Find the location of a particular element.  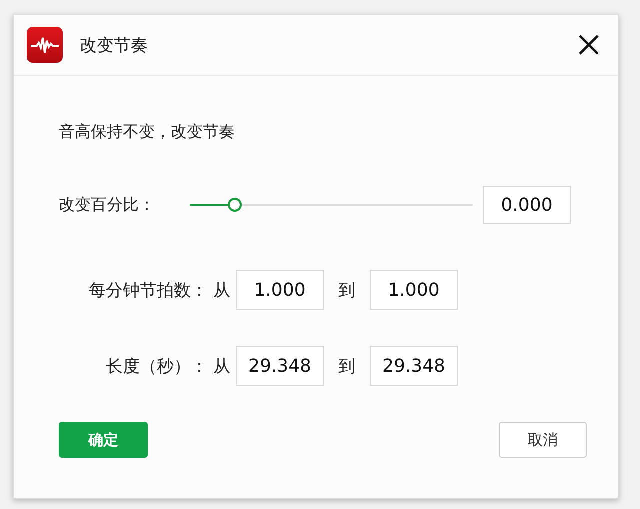

description-text: 音高保持不变，改变节奏 is located at coordinates (147, 132).